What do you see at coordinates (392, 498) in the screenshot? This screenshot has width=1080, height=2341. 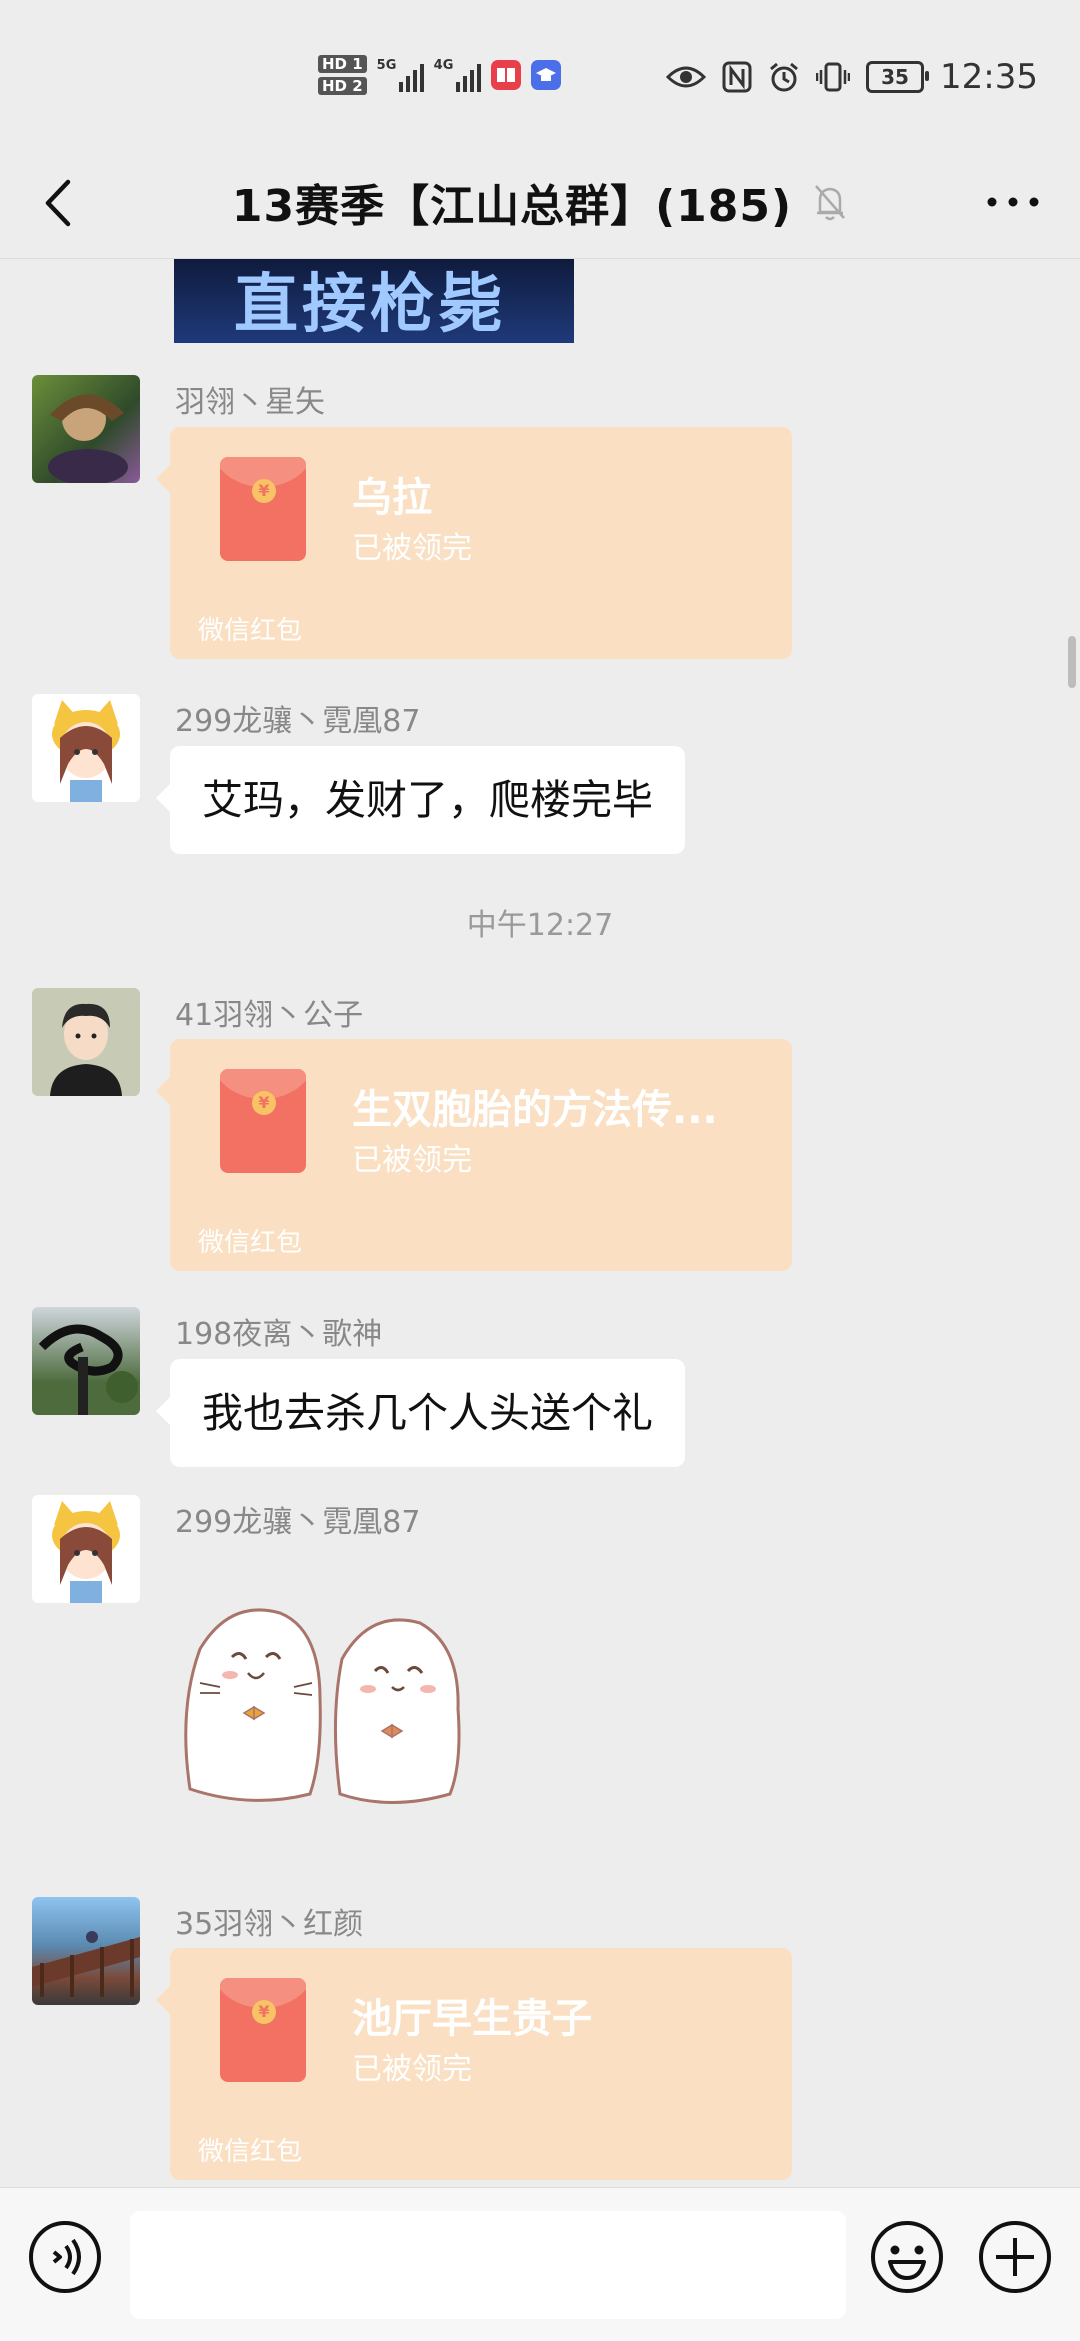 I see `red-packet-title: 乌拉` at bounding box center [392, 498].